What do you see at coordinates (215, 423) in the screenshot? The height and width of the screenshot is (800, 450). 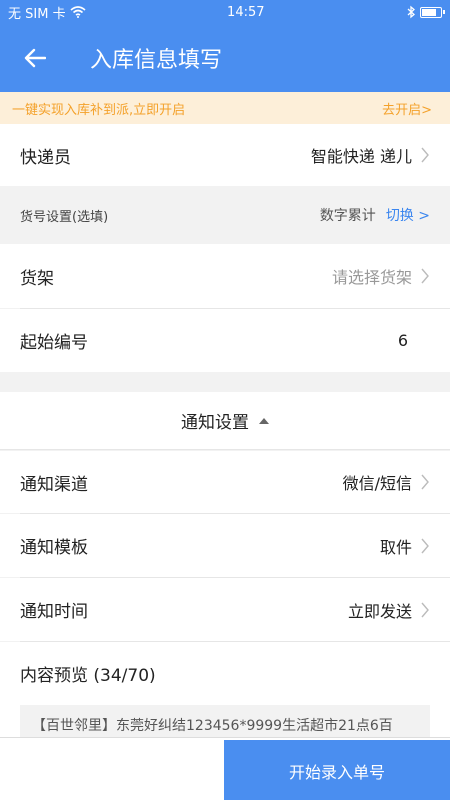 I see `notify-section-title: 通知设置` at bounding box center [215, 423].